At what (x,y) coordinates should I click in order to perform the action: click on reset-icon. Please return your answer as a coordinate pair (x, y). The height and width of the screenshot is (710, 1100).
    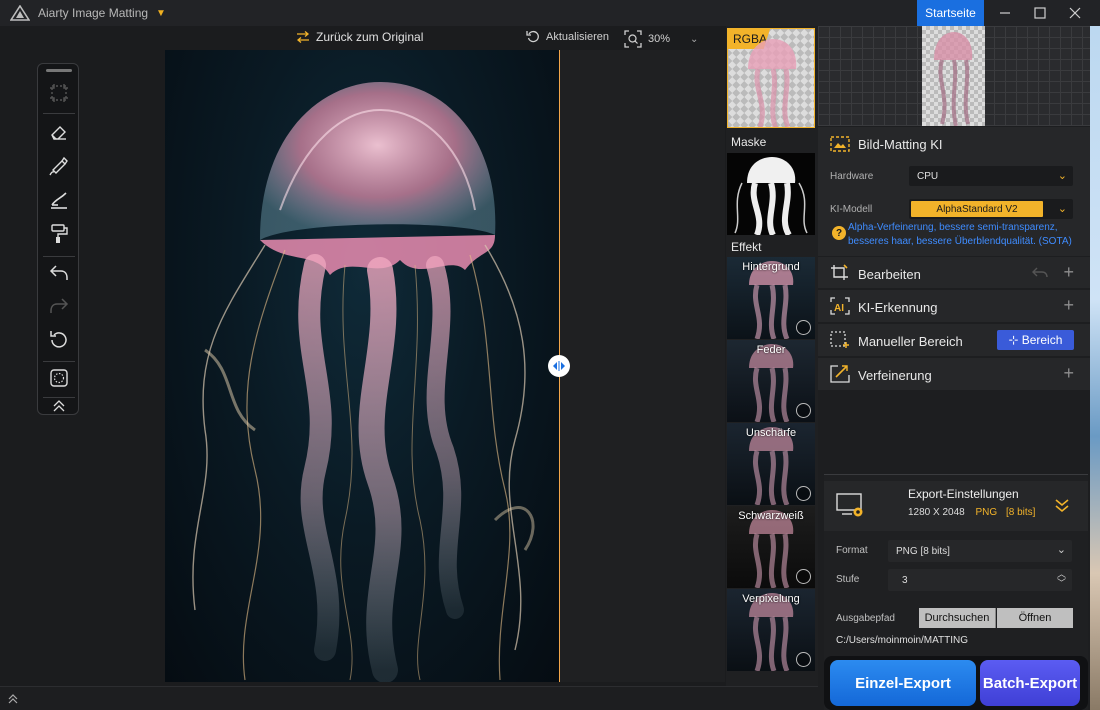
    Looking at the image, I should click on (59, 340).